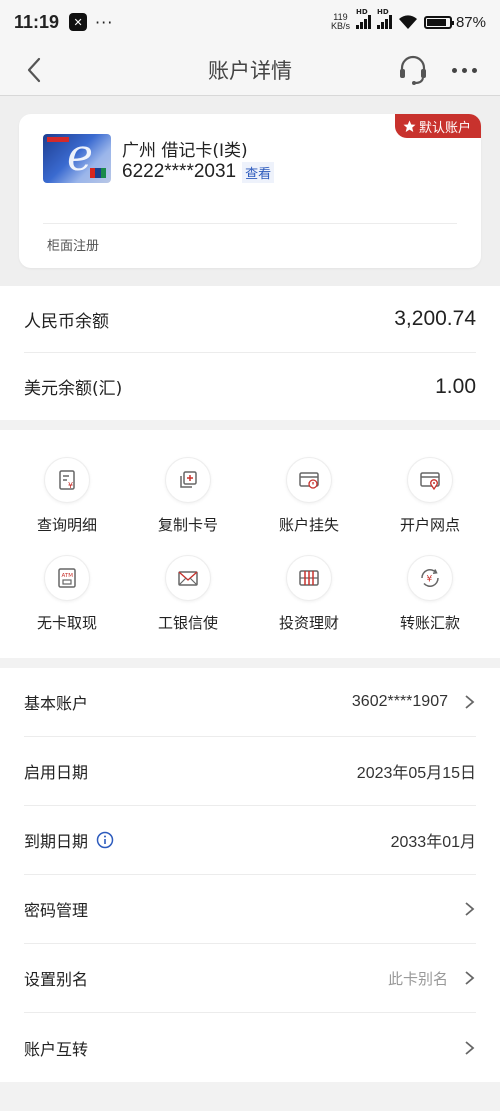 Image resolution: width=500 pixels, height=1111 pixels. Describe the element at coordinates (250, 702) in the screenshot. I see `basic-account-row: 基本账户 3602****1907` at that location.